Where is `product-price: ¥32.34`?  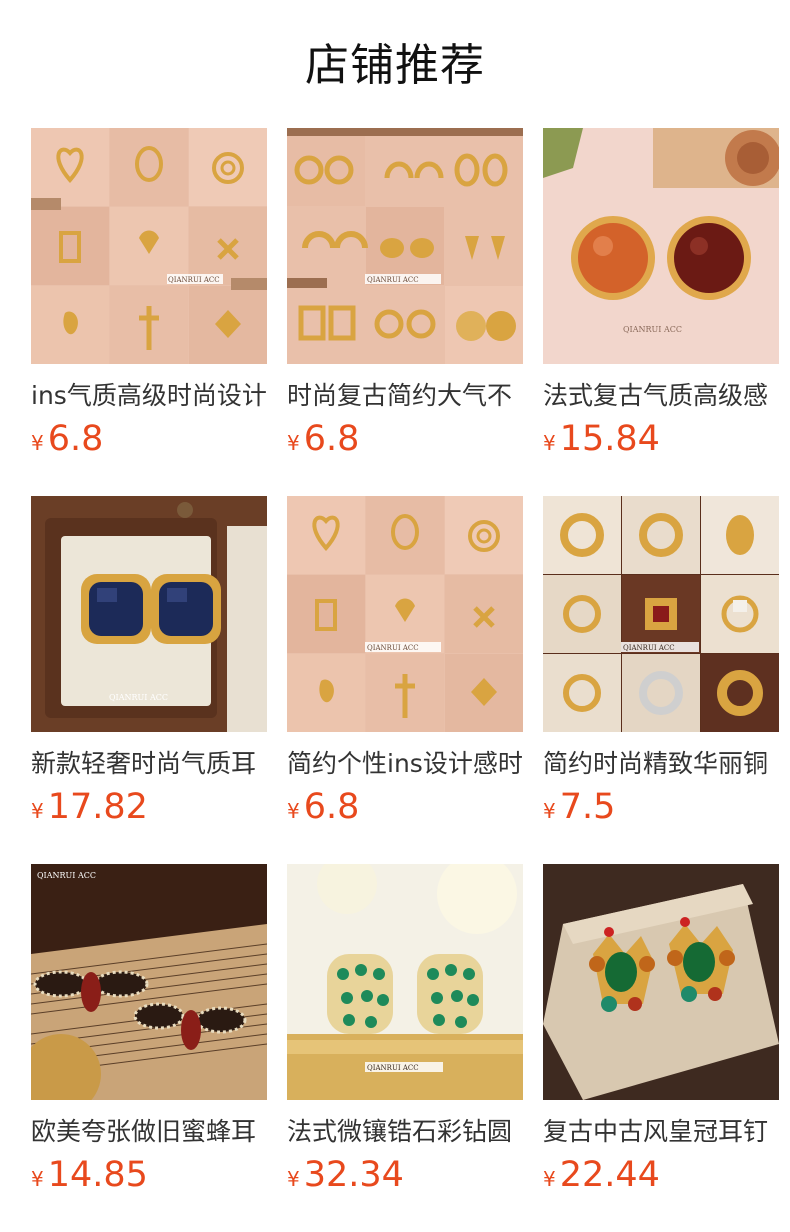 product-price: ¥32.34 is located at coordinates (345, 1175).